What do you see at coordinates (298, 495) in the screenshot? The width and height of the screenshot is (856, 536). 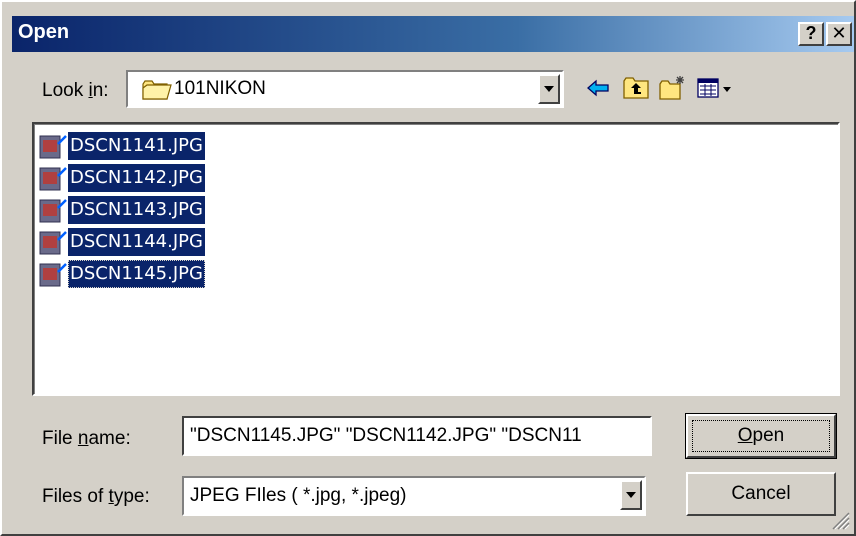 I see `files-of-type-value: JPEG FIles ( *.jpg, *.jpeg)` at bounding box center [298, 495].